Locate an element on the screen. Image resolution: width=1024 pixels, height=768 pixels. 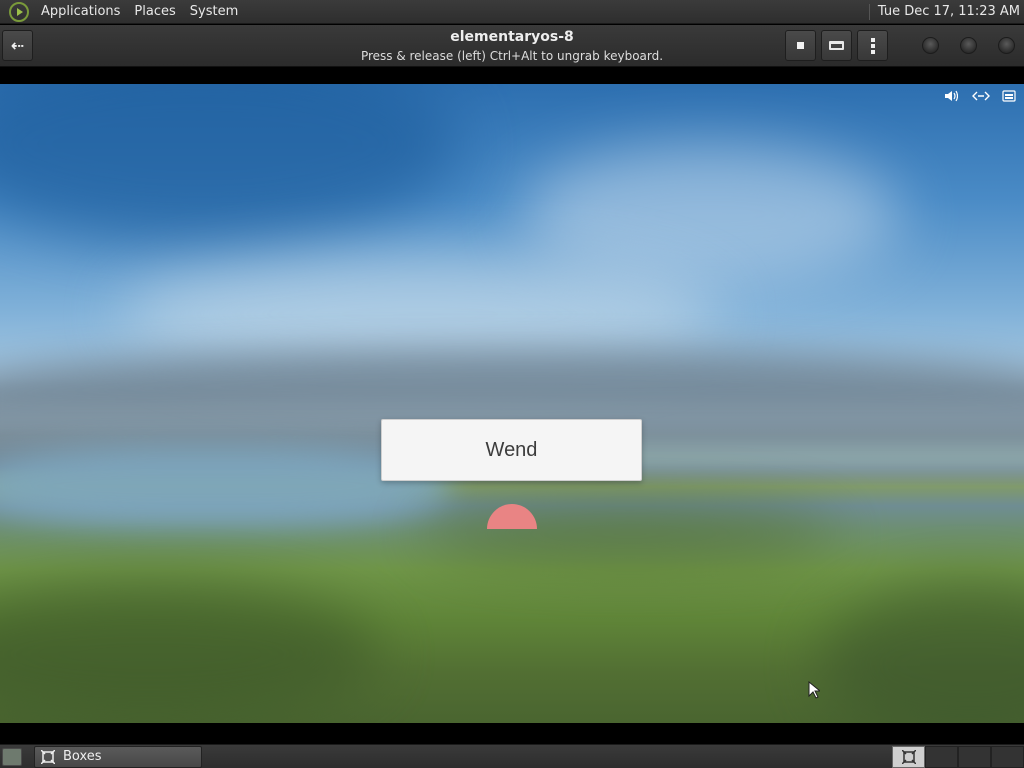
menu-places: Places is located at coordinates (154, 12).